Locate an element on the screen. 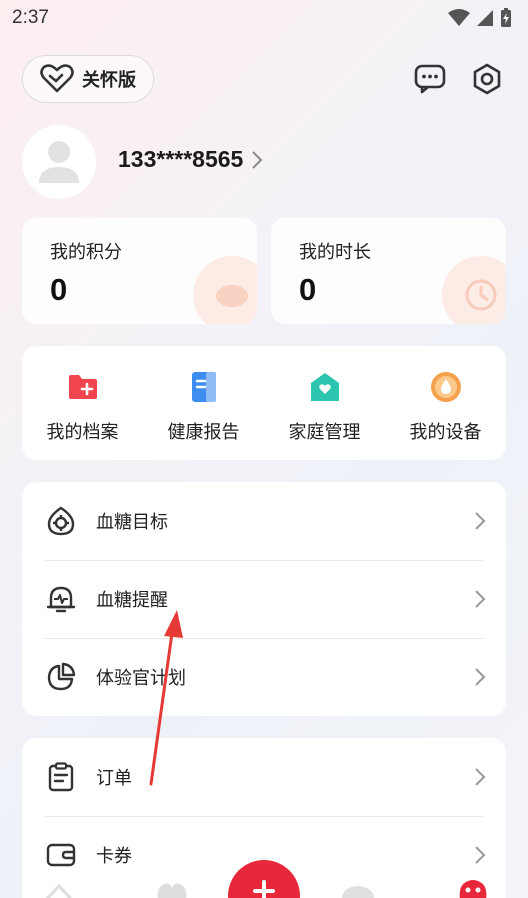  care-mode-label: 关怀版 is located at coordinates (109, 80).